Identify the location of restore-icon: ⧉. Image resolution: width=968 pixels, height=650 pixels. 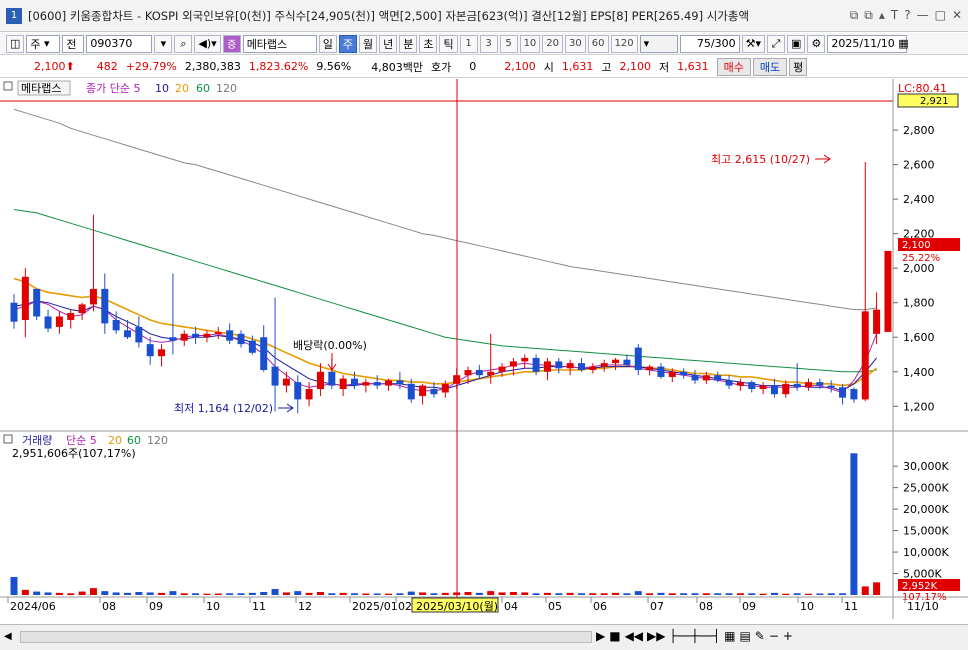
(854, 15).